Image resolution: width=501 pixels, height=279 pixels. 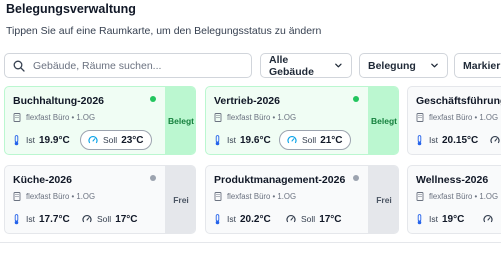 I want to click on actual-temperature: Ist 19.6°C, so click(x=242, y=140).